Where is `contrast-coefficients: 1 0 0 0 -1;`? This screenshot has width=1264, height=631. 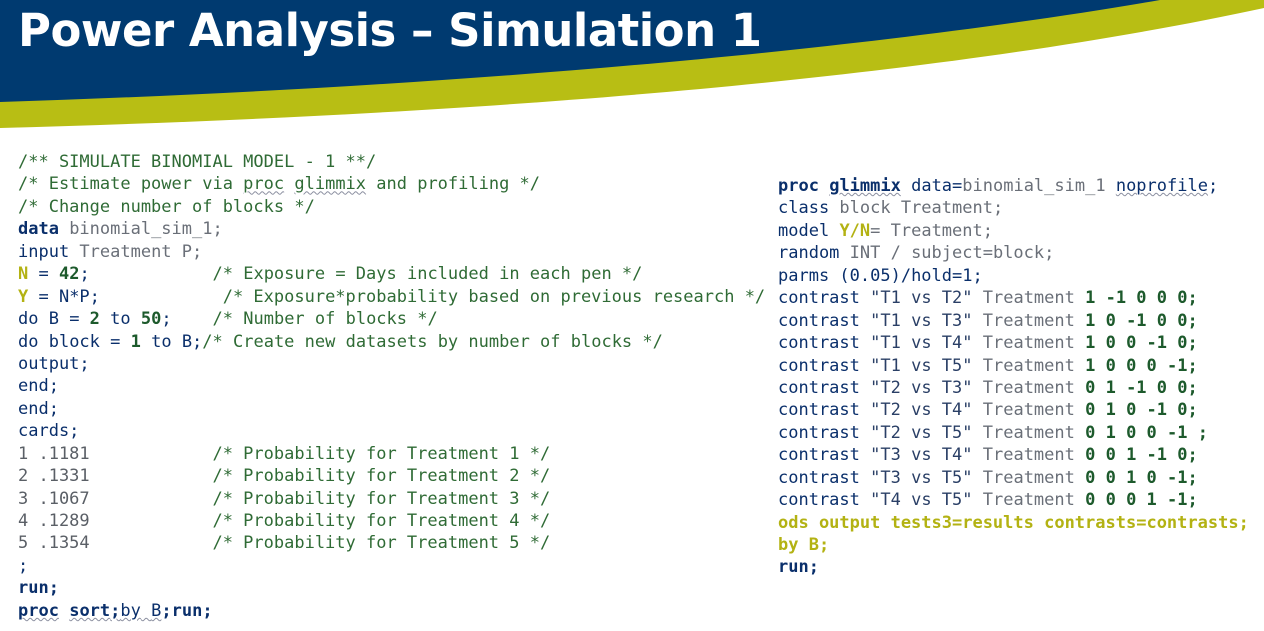 contrast-coefficients: 1 0 0 0 -1; is located at coordinates (1141, 365).